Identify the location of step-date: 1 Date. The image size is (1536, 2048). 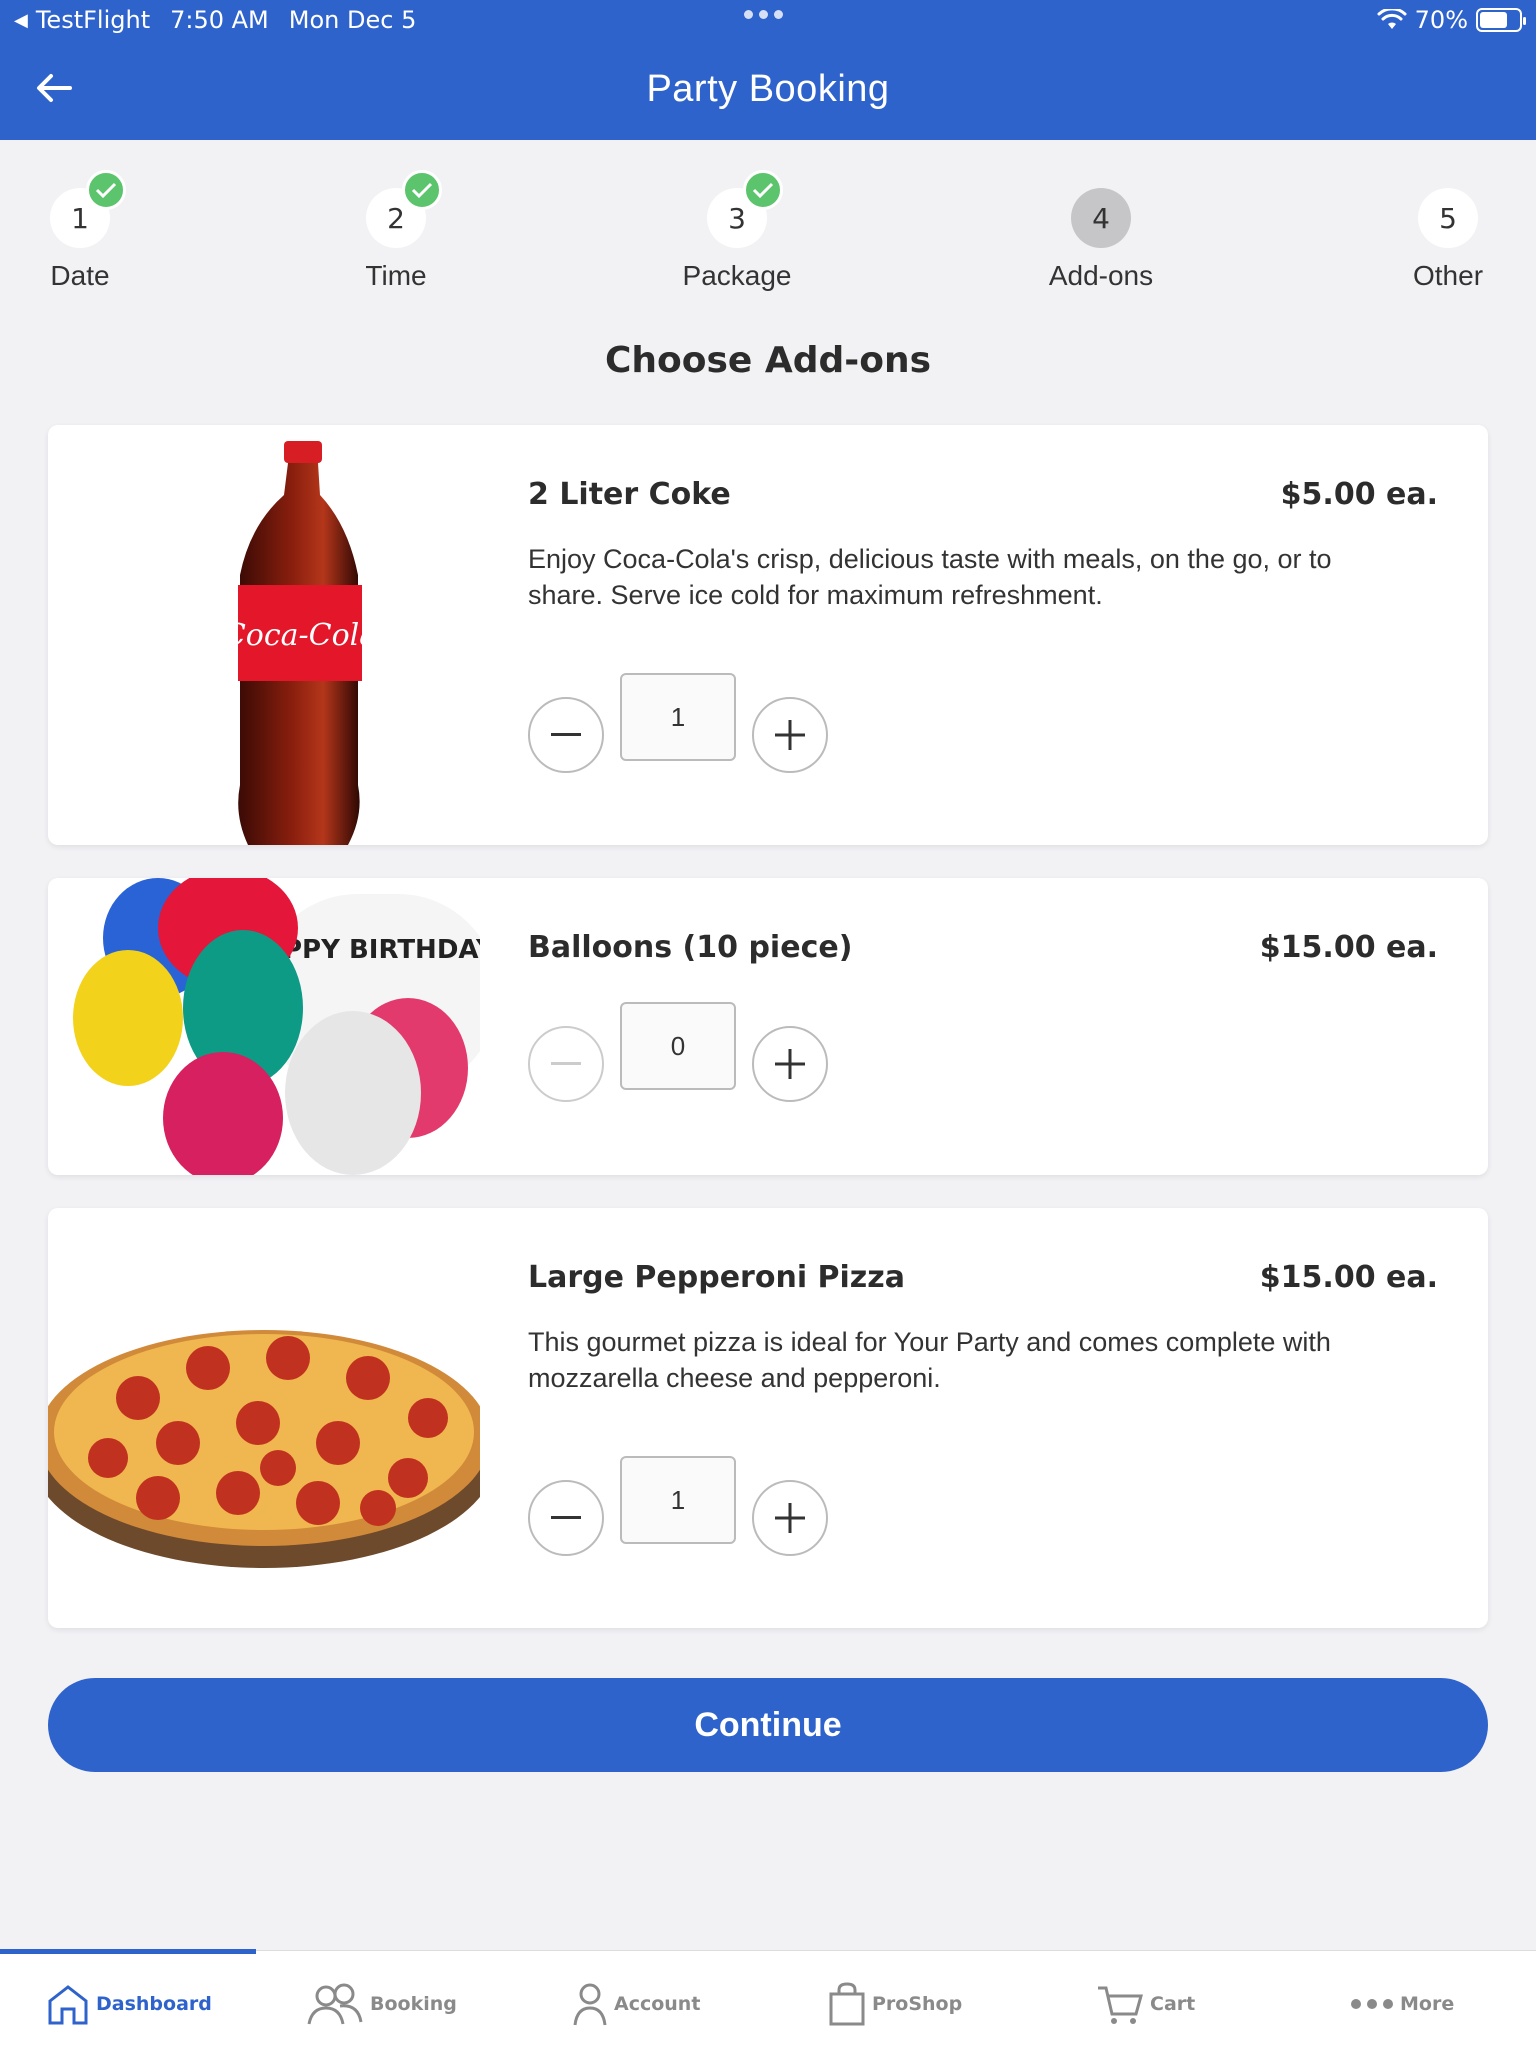
(80, 231).